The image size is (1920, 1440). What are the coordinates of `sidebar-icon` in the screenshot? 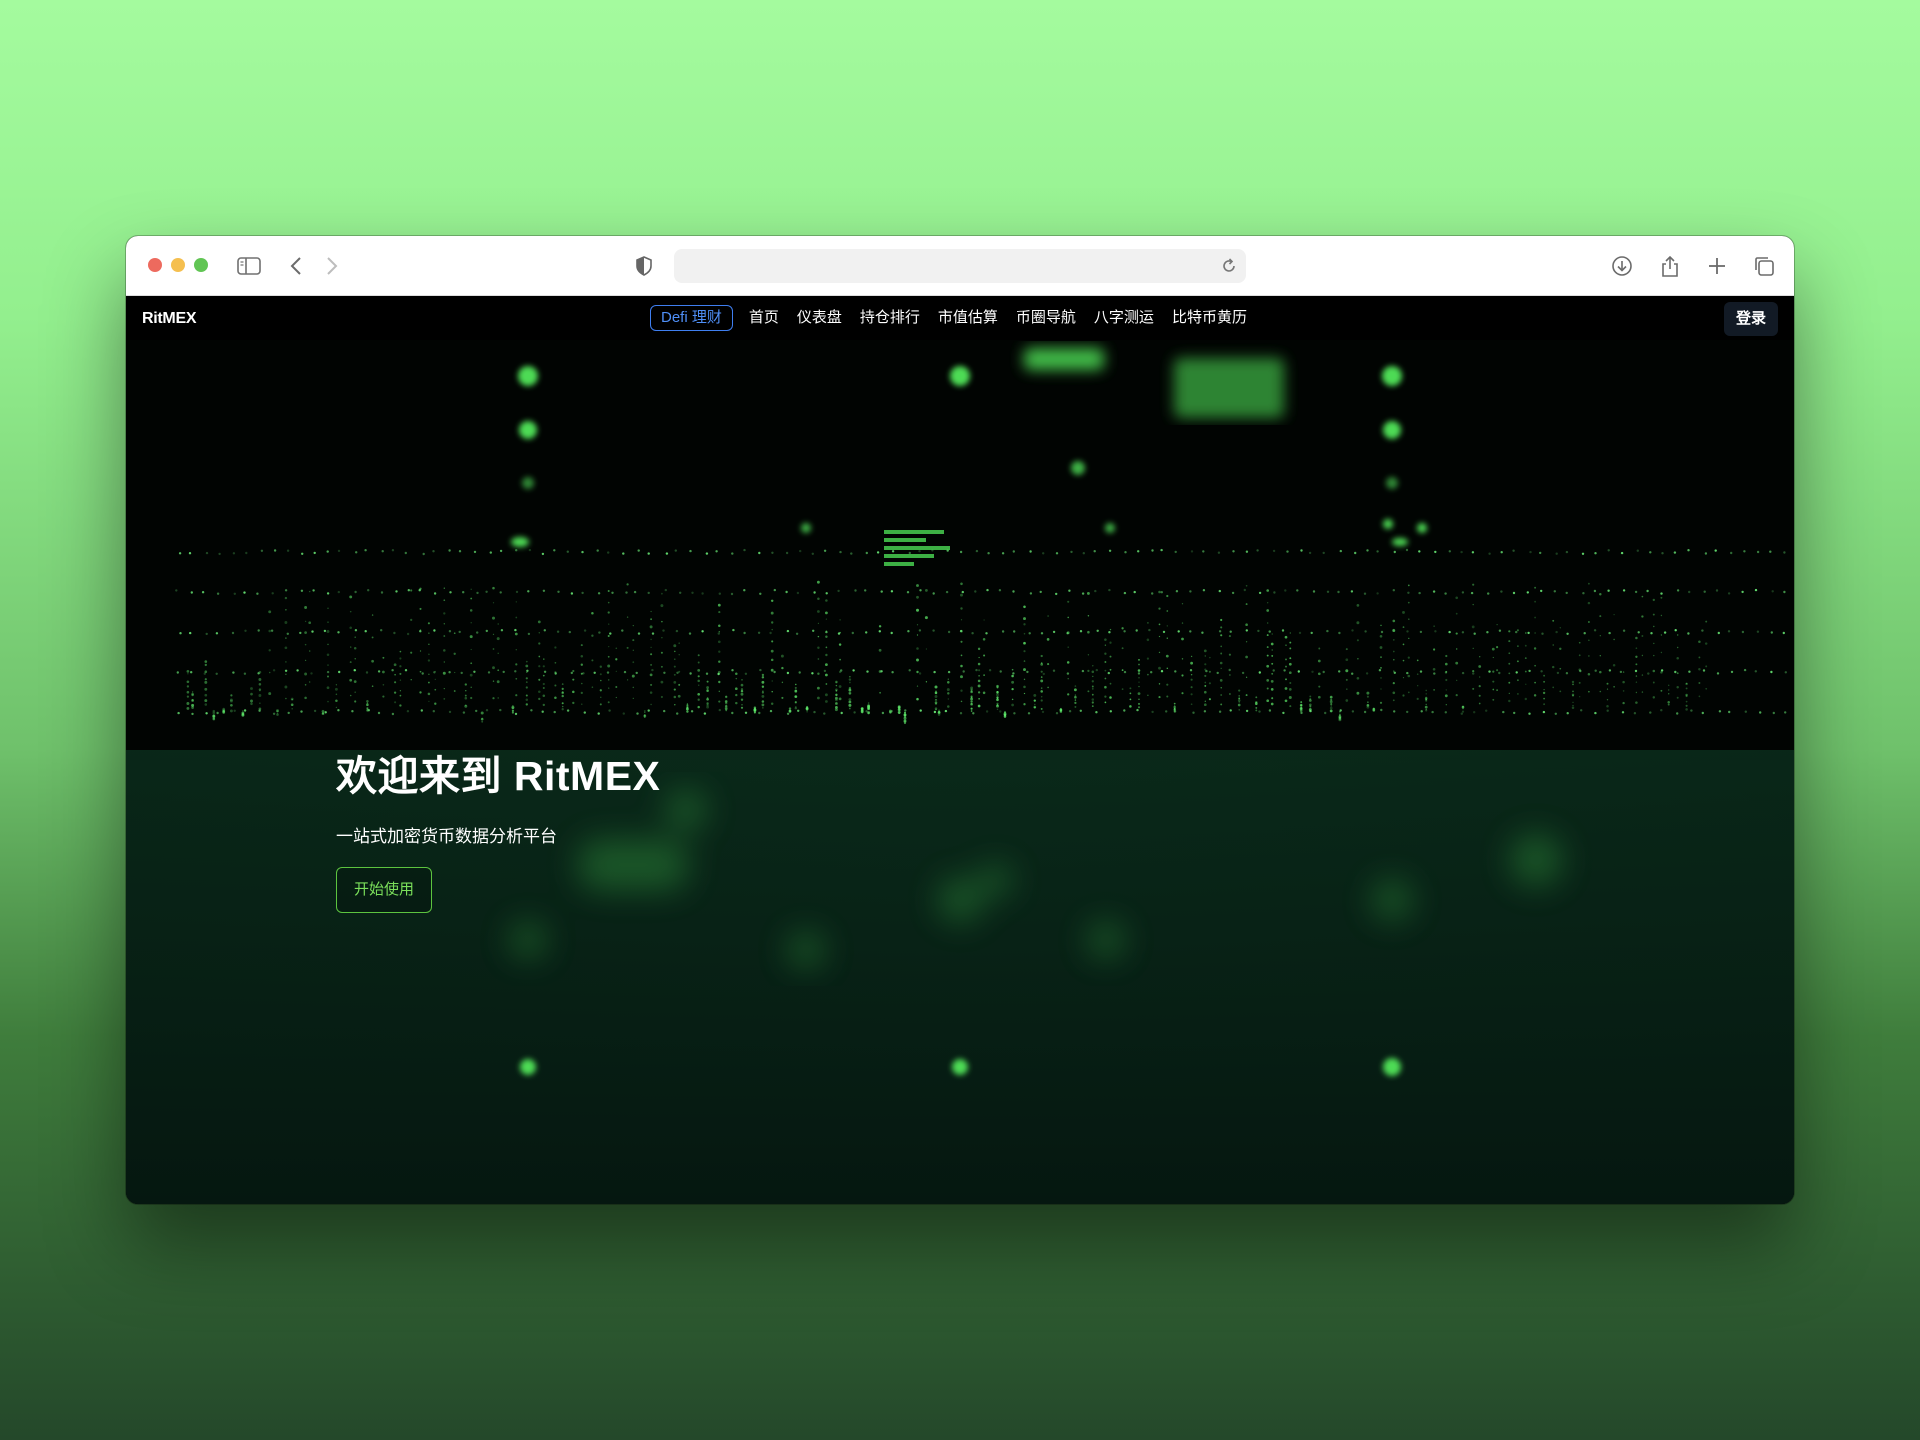 It's located at (249, 266).